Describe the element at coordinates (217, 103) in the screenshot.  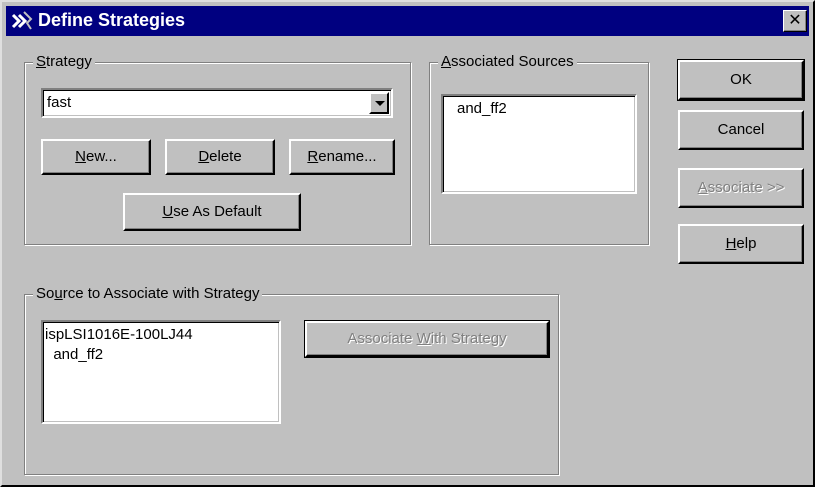
I see `strategy-dropdown: fast` at that location.